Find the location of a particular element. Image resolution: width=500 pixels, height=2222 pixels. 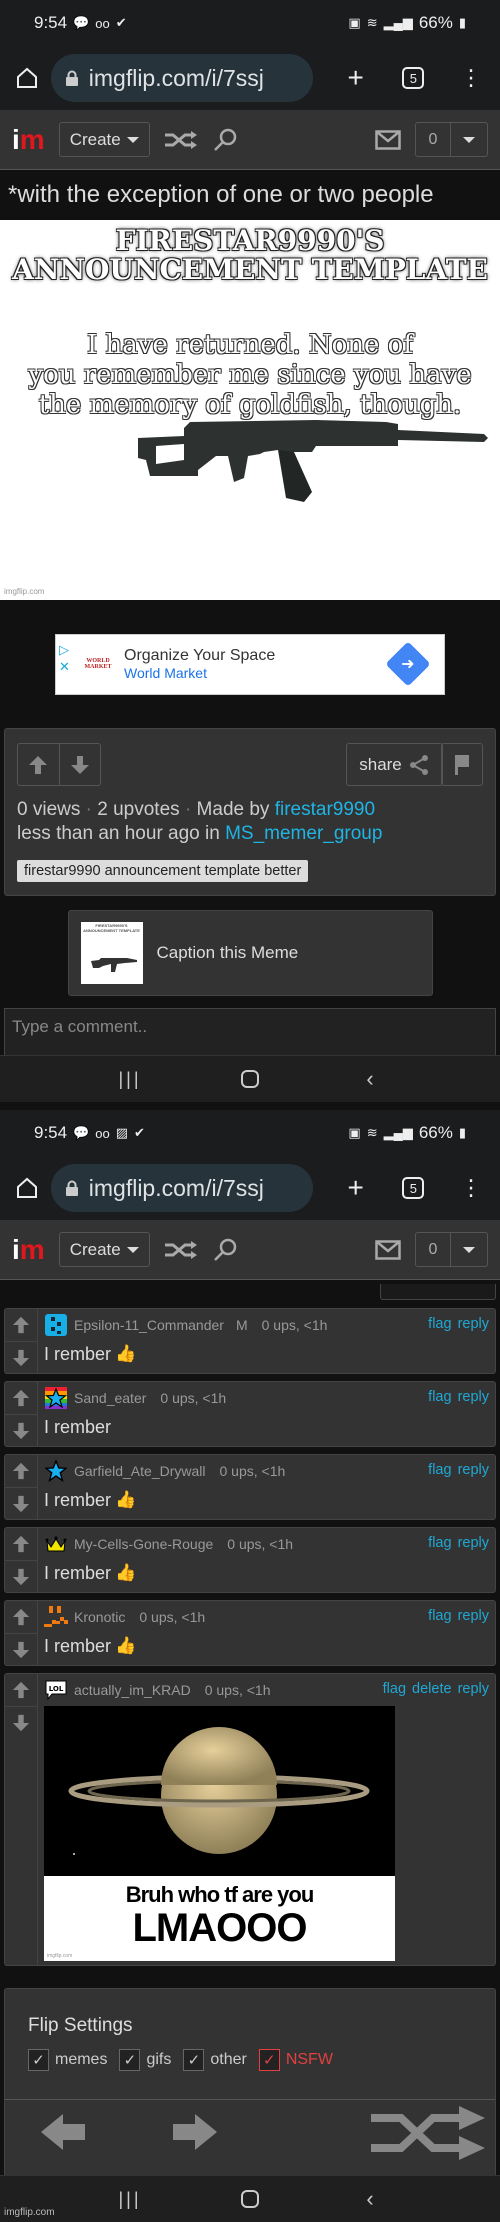

comment-vote-group is located at coordinates (21, 1414).